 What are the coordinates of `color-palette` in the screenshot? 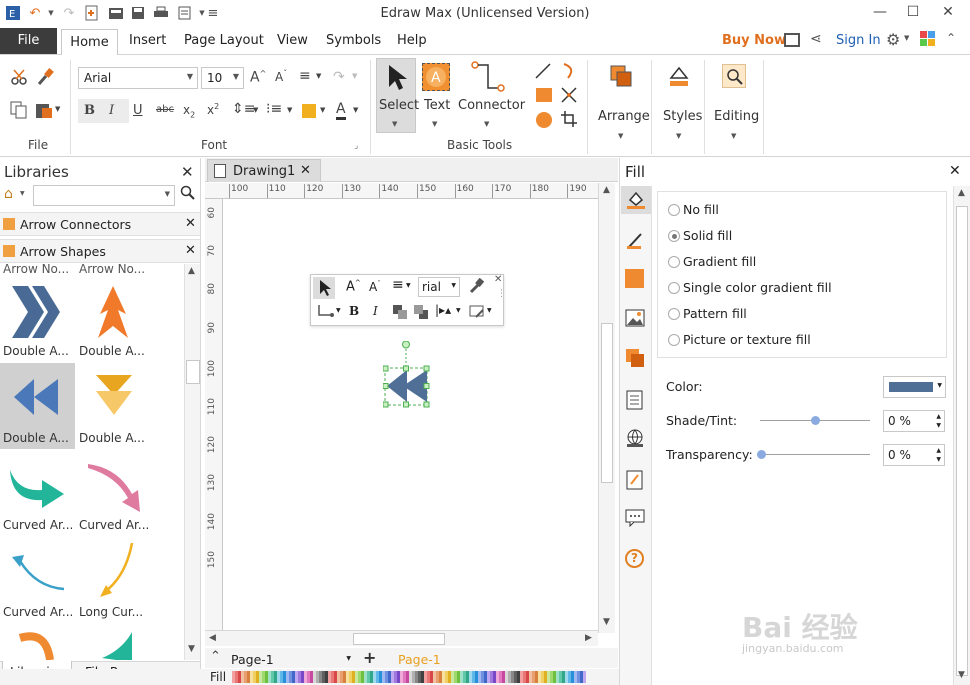 It's located at (409, 677).